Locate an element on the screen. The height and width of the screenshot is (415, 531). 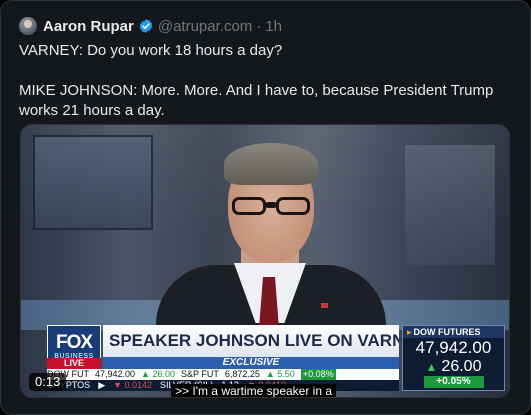
ticker-item: ▼ 0.0142 is located at coordinates (133, 385).